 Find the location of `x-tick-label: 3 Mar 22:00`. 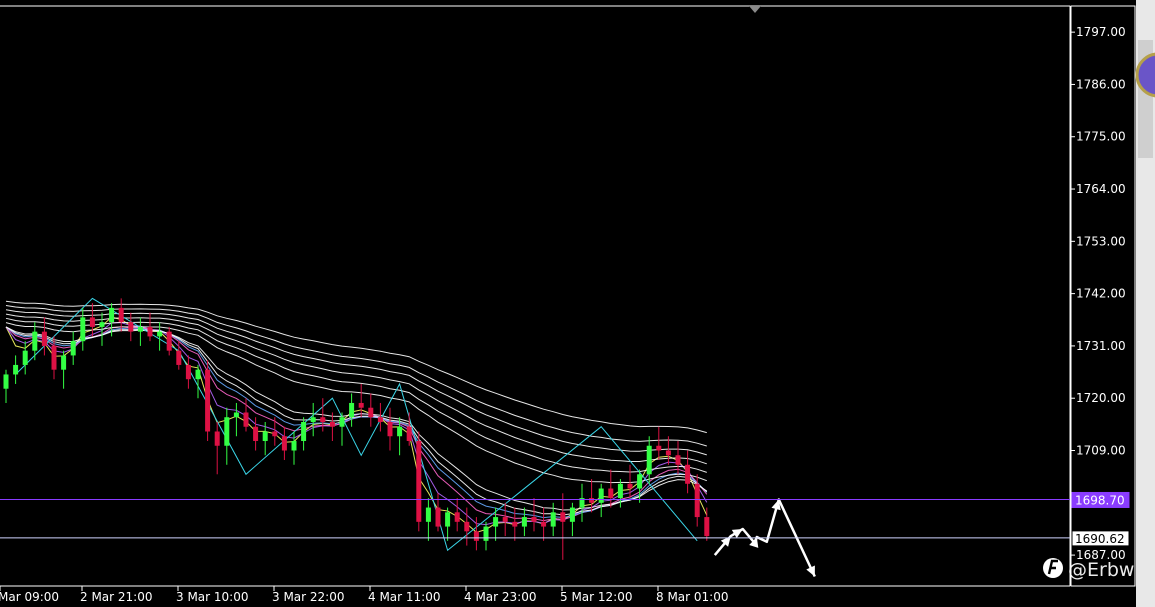

x-tick-label: 3 Mar 22:00 is located at coordinates (308, 597).